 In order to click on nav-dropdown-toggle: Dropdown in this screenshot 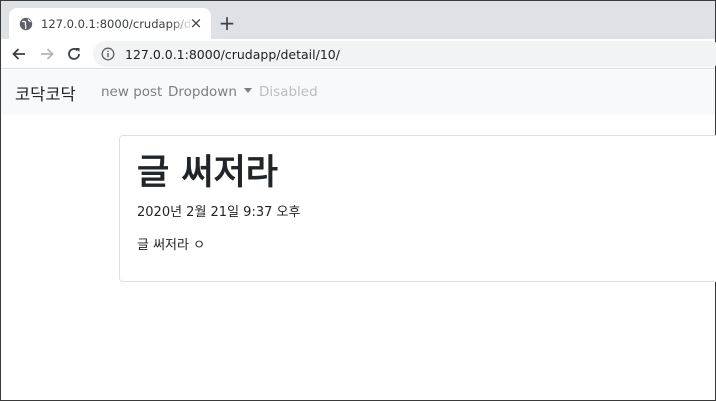, I will do `click(210, 92)`.